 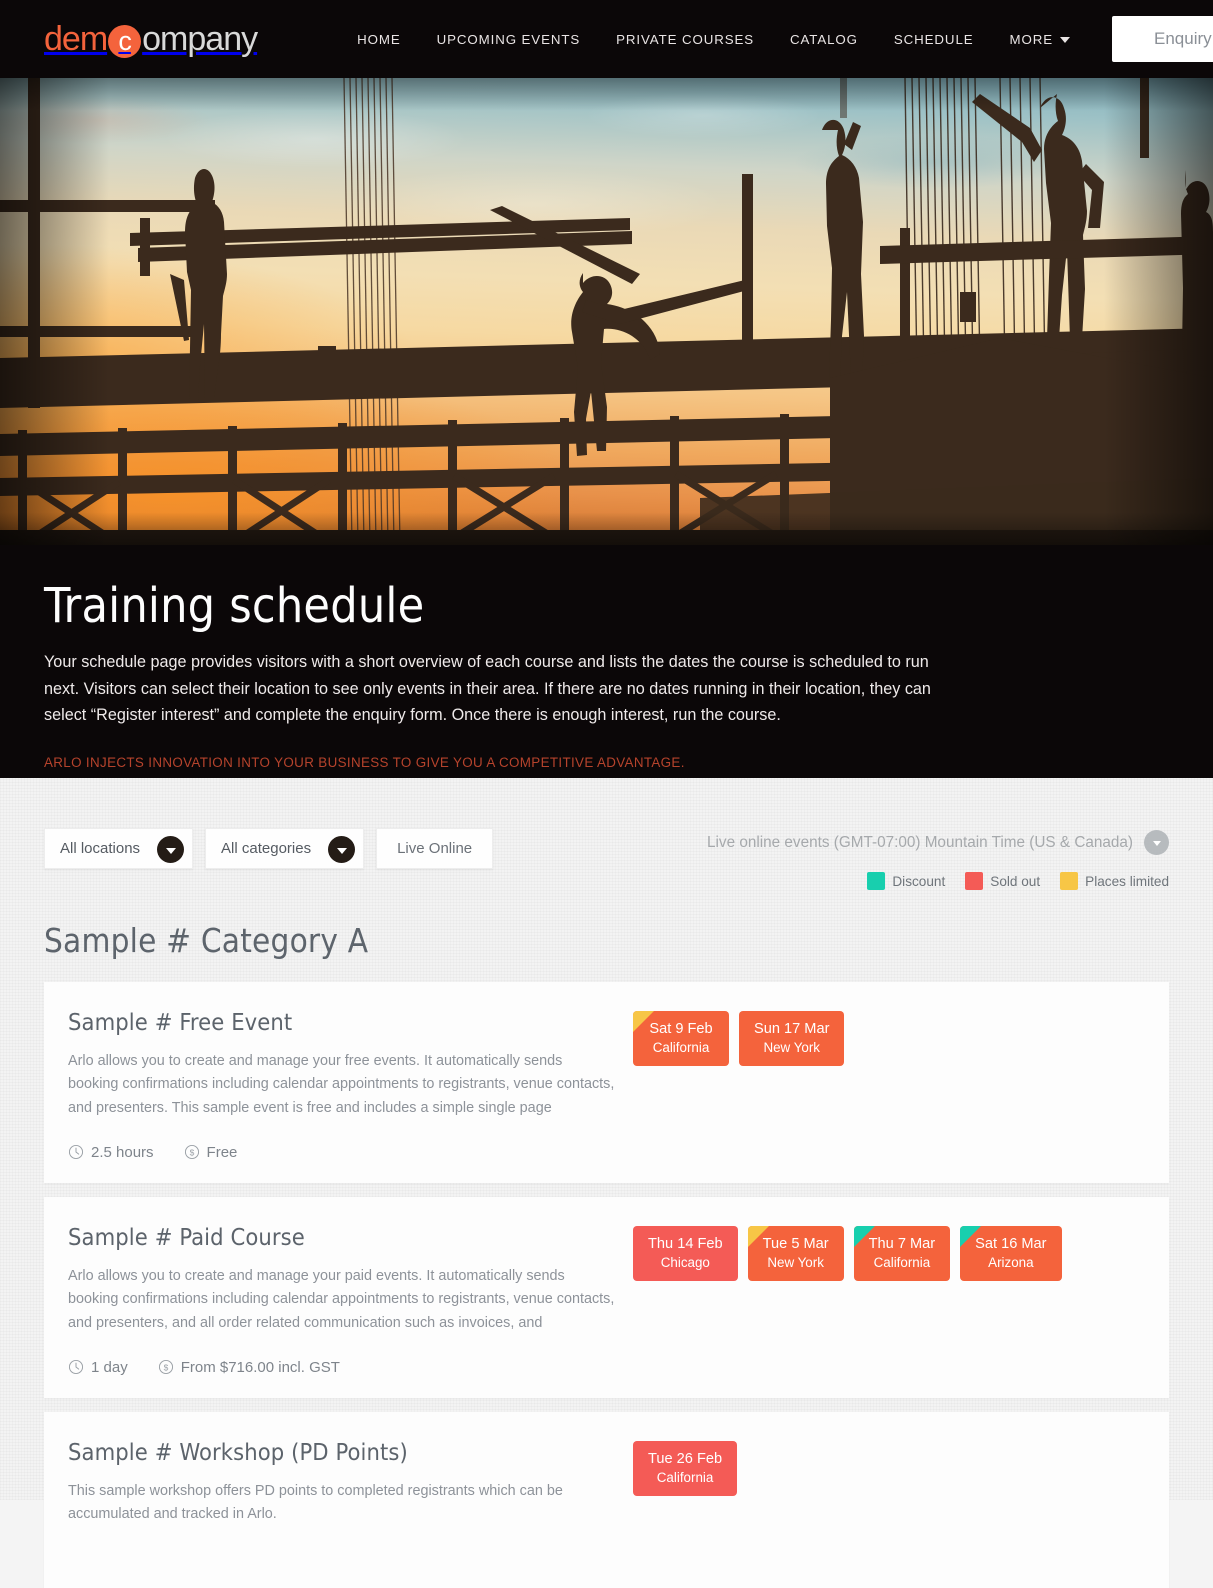 I want to click on event-price: $ Free, so click(x=211, y=1152).